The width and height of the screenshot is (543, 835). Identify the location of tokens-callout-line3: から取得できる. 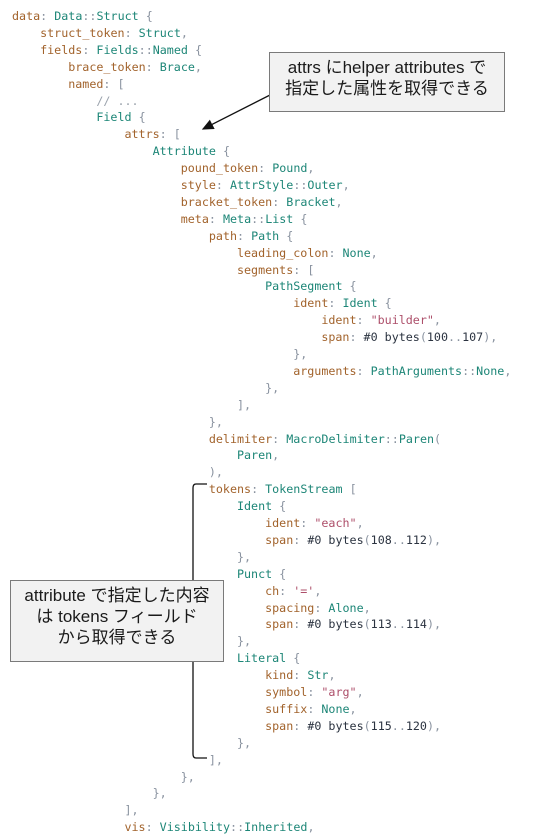
(117, 637).